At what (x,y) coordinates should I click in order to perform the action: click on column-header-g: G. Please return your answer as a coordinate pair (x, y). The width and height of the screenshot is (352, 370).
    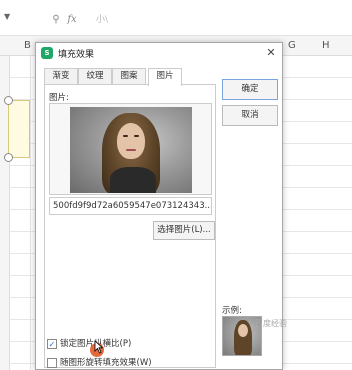
    Looking at the image, I should click on (292, 45).